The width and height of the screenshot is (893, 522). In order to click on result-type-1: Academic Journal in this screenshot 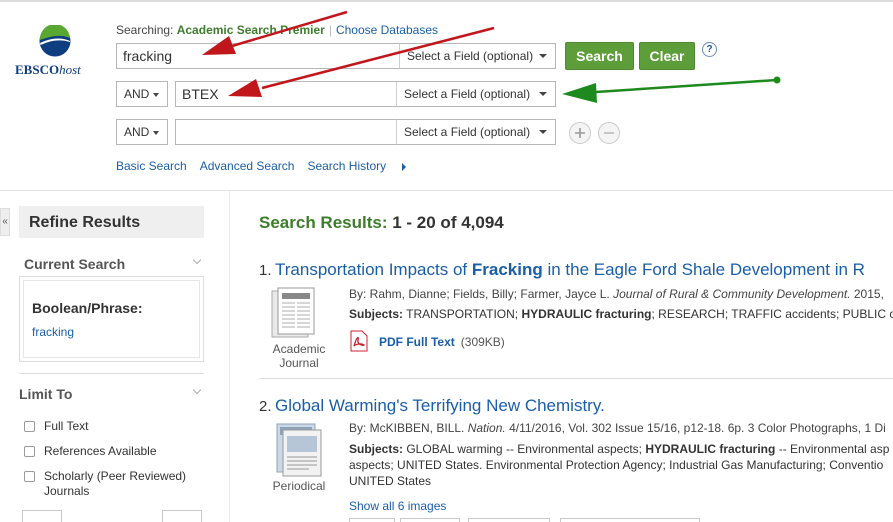, I will do `click(299, 356)`.